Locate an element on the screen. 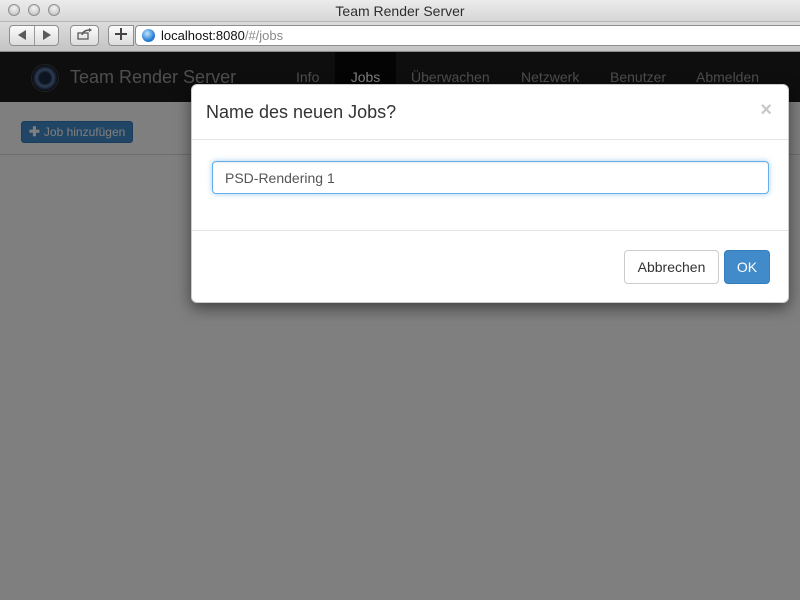 This screenshot has width=800, height=600. url-path: /#/jobs is located at coordinates (264, 35).